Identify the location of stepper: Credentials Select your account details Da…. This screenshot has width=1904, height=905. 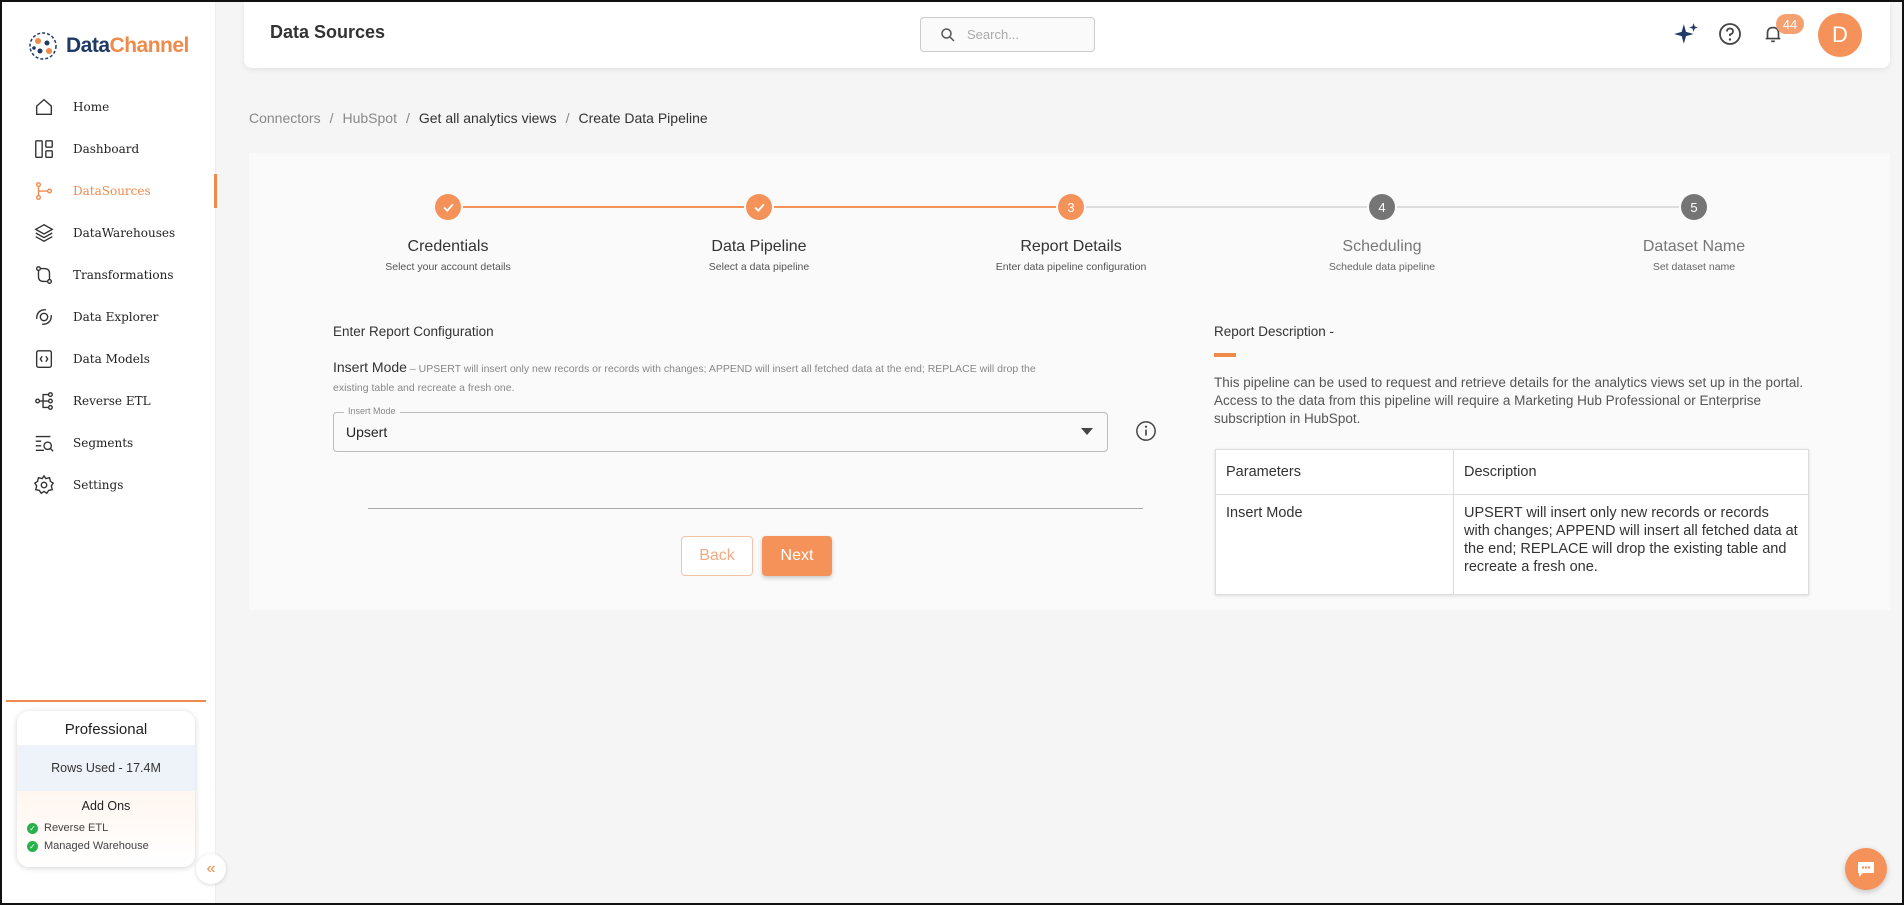
(1069, 236).